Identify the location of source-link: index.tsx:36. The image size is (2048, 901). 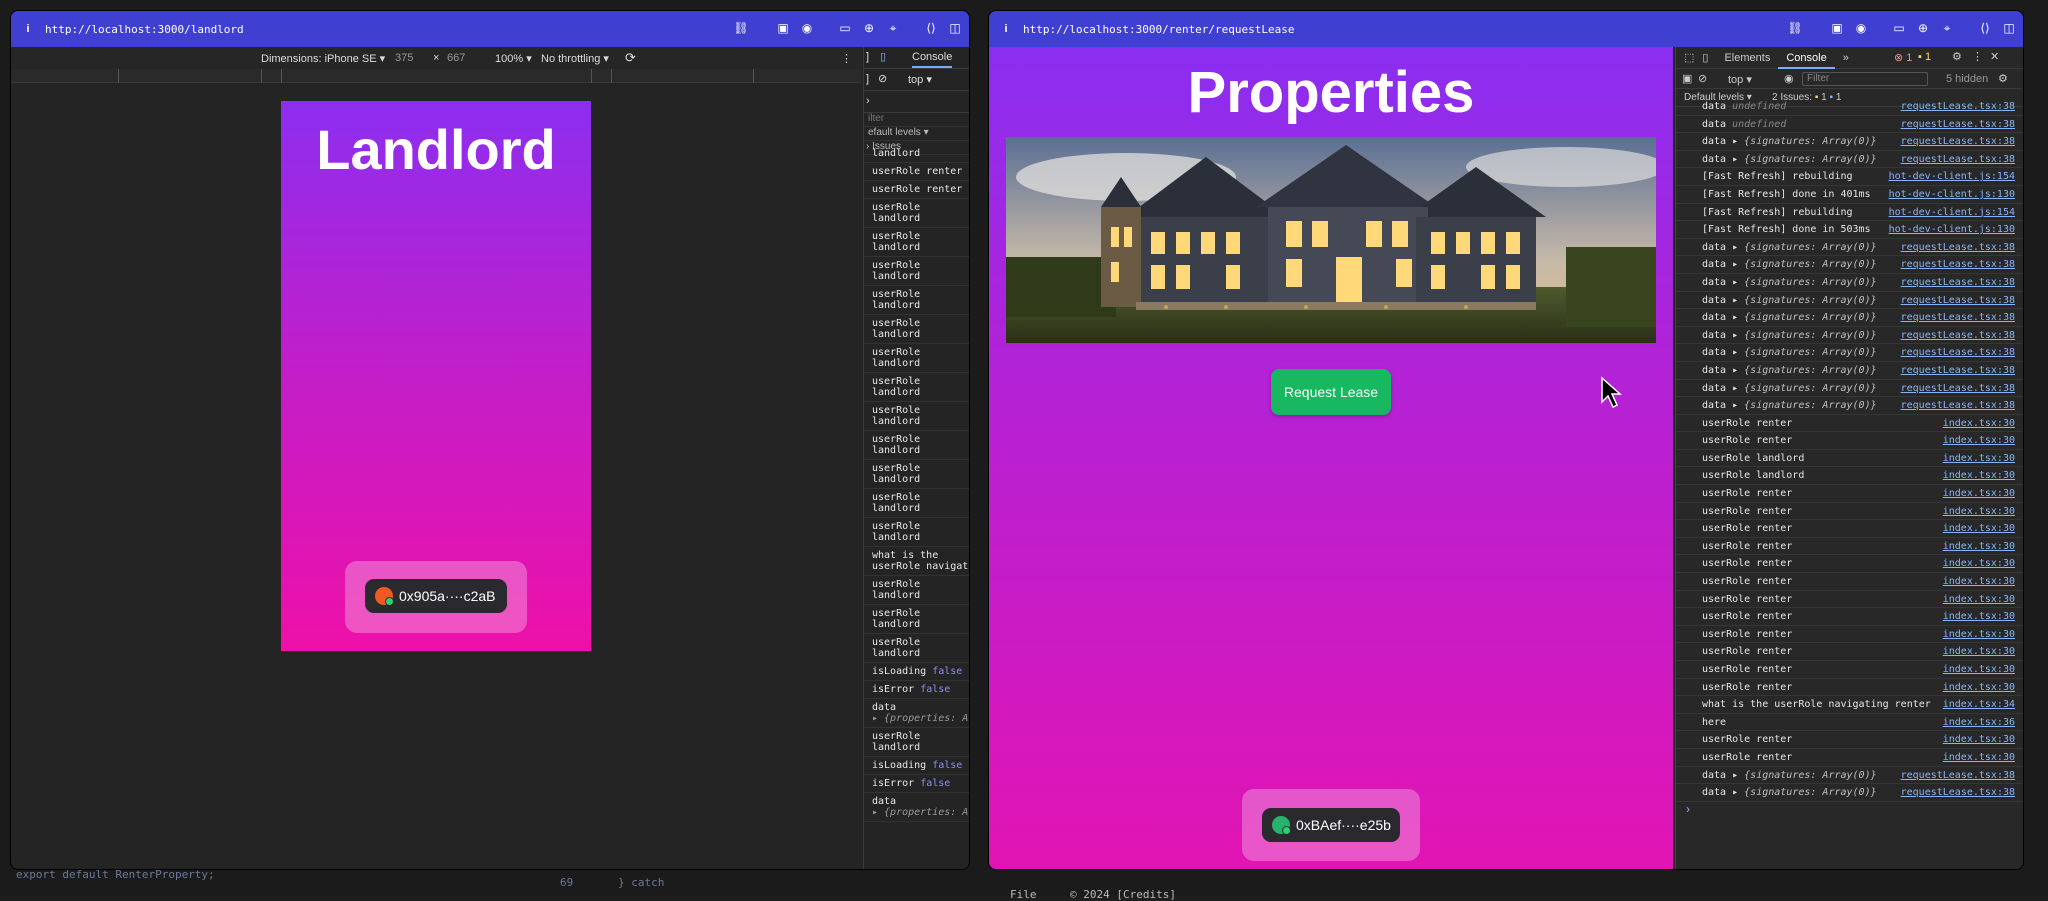
(1979, 722).